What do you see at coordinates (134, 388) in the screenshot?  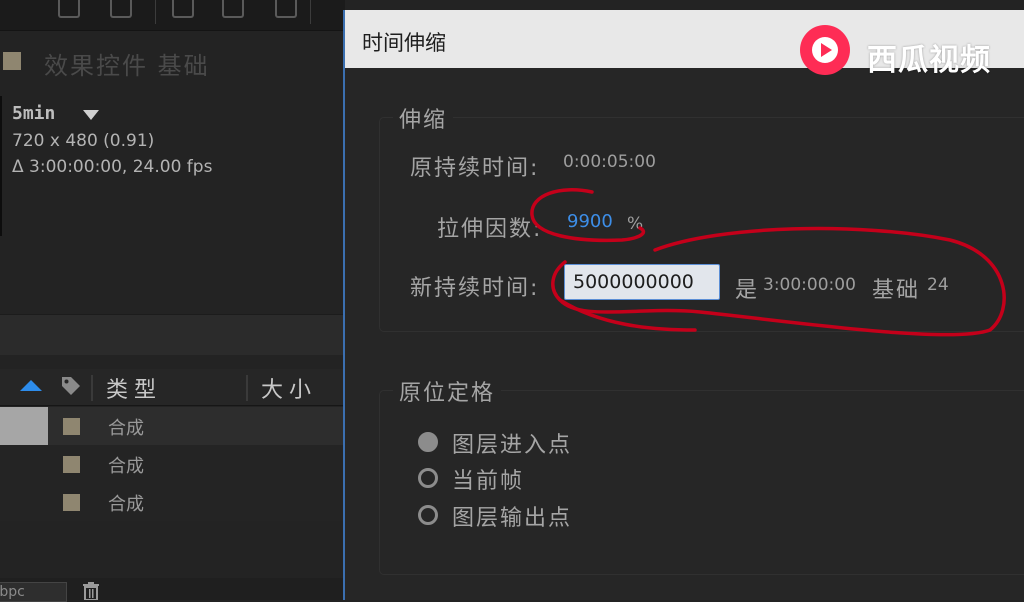 I see `column-header-type: 类型` at bounding box center [134, 388].